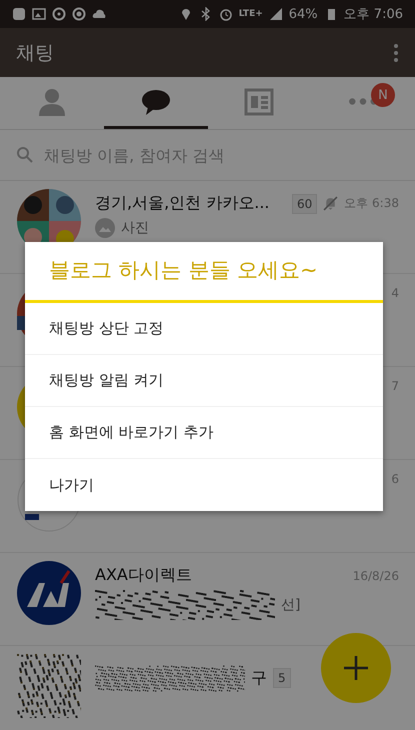 The image size is (415, 730). Describe the element at coordinates (204, 433) in the screenshot. I see `menu-item: 홈 화면에 바로가기 추가` at that location.